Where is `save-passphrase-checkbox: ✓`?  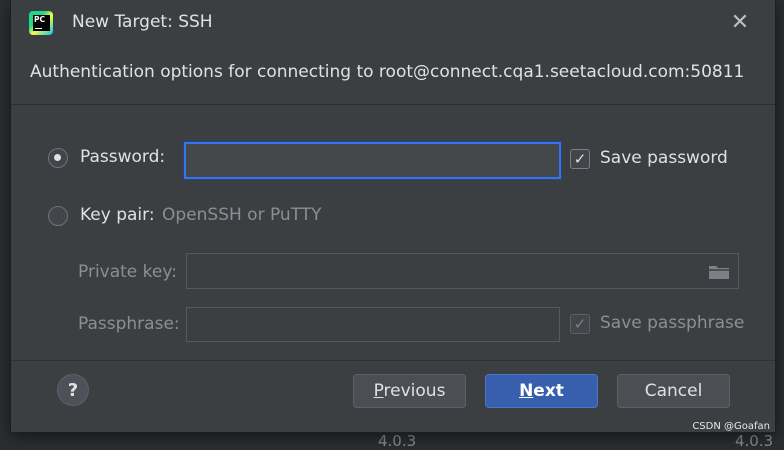
save-passphrase-checkbox: ✓ is located at coordinates (580, 324).